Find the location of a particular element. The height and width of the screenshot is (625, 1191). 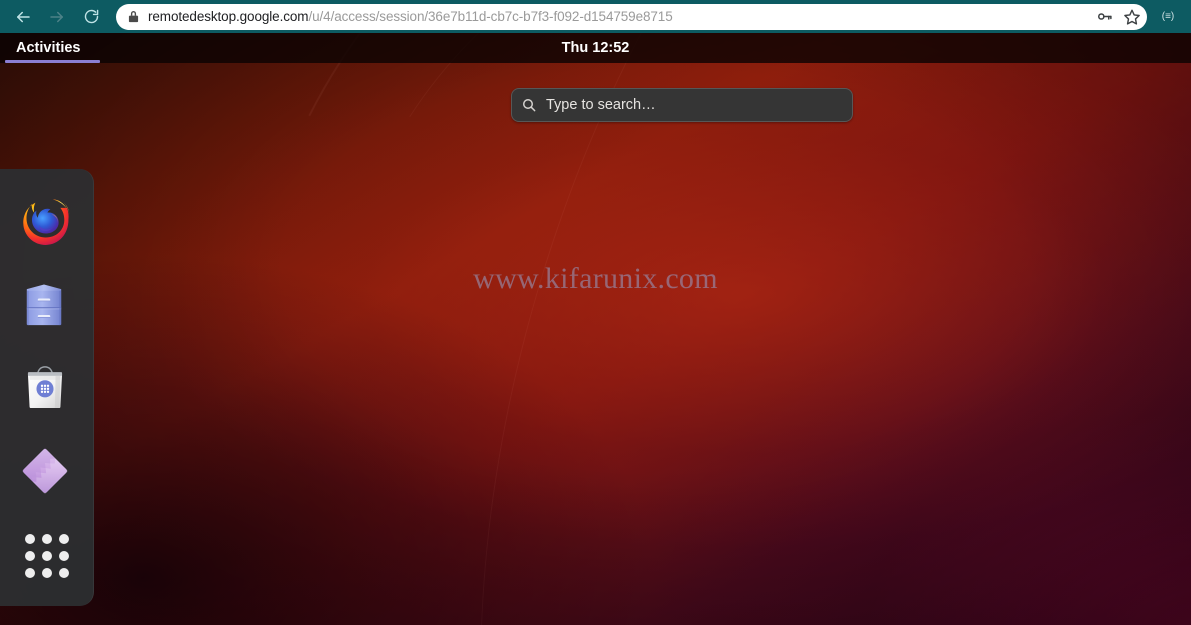

app-grid-icon is located at coordinates (47, 555).